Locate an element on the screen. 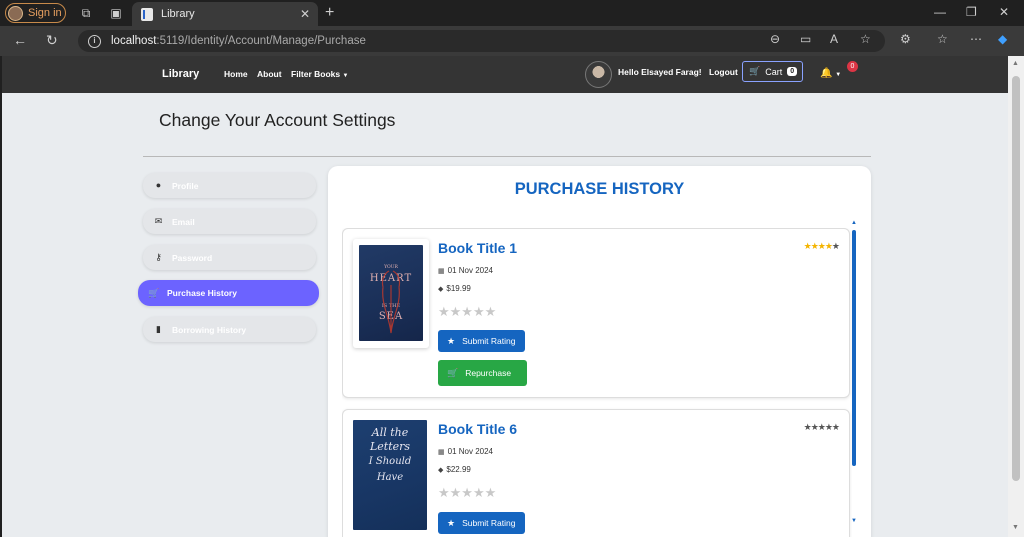  more-menu-icon: ⋯ is located at coordinates (976, 39).